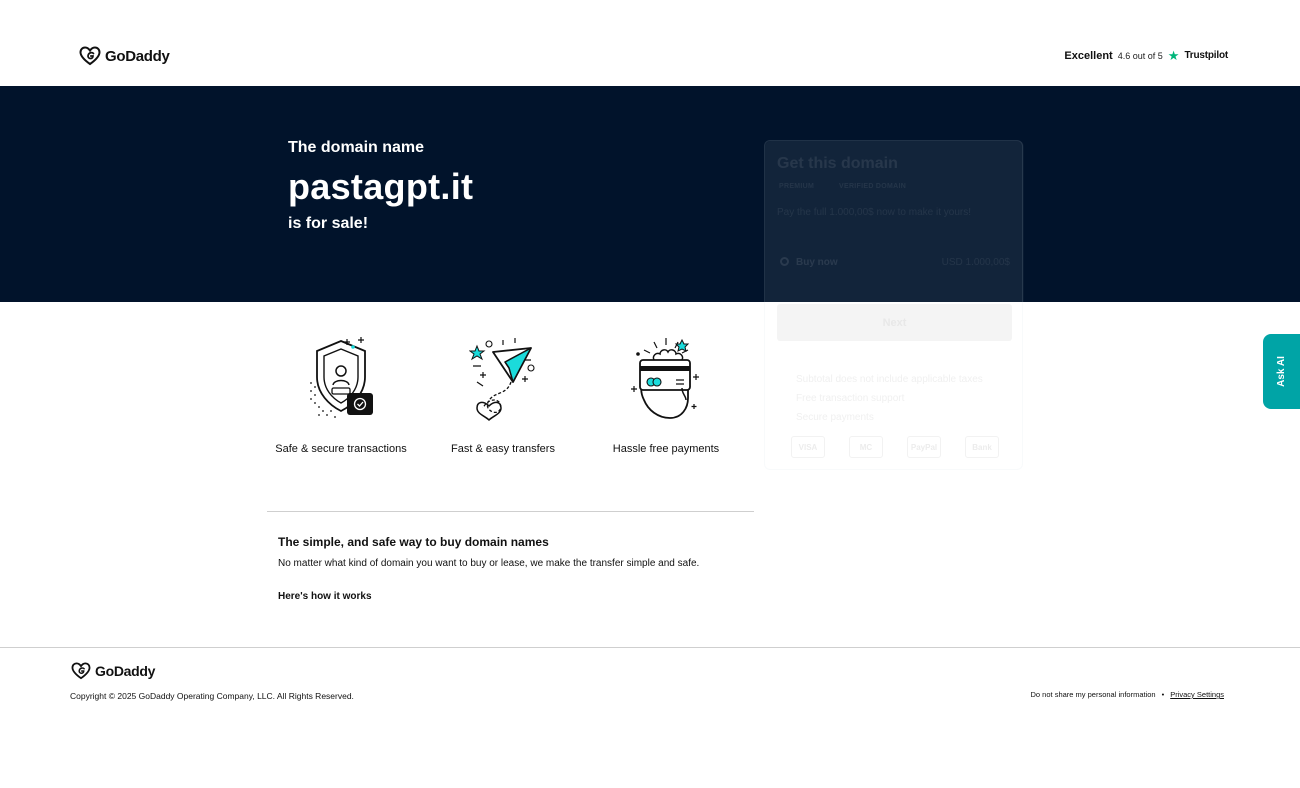 This screenshot has height=788, width=1300. Describe the element at coordinates (503, 449) in the screenshot. I see `feature-fast-transfers: Fast & easy transfers` at that location.